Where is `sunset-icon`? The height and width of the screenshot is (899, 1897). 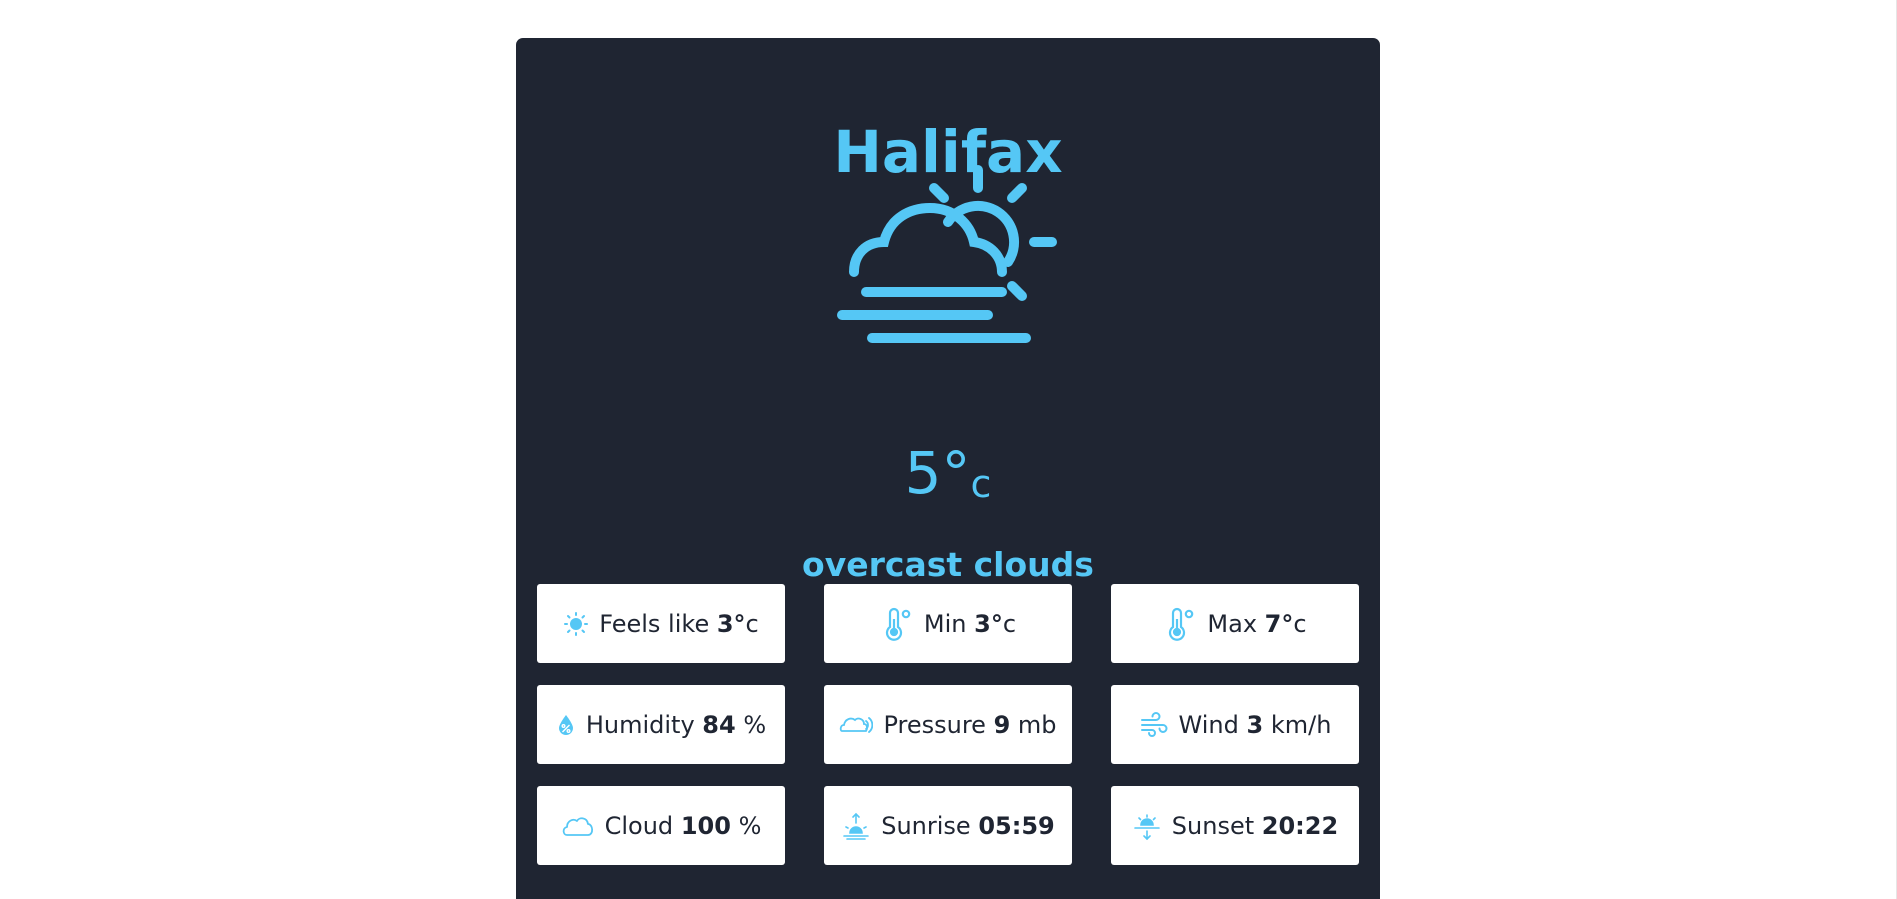
sunset-icon is located at coordinates (1146, 826).